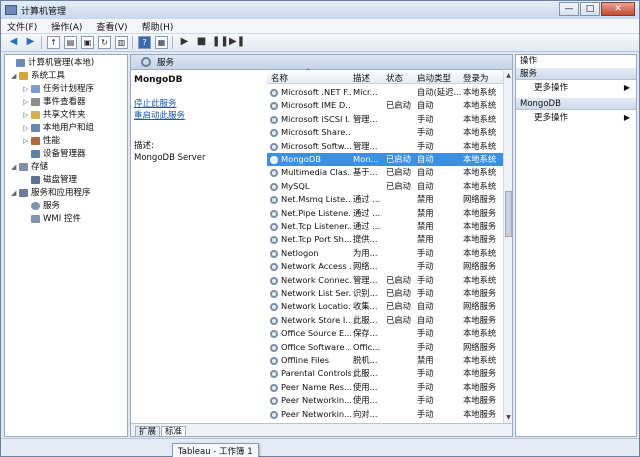  What do you see at coordinates (220, 42) in the screenshot?
I see `pause-service-icon: ❚❚` at bounding box center [220, 42].